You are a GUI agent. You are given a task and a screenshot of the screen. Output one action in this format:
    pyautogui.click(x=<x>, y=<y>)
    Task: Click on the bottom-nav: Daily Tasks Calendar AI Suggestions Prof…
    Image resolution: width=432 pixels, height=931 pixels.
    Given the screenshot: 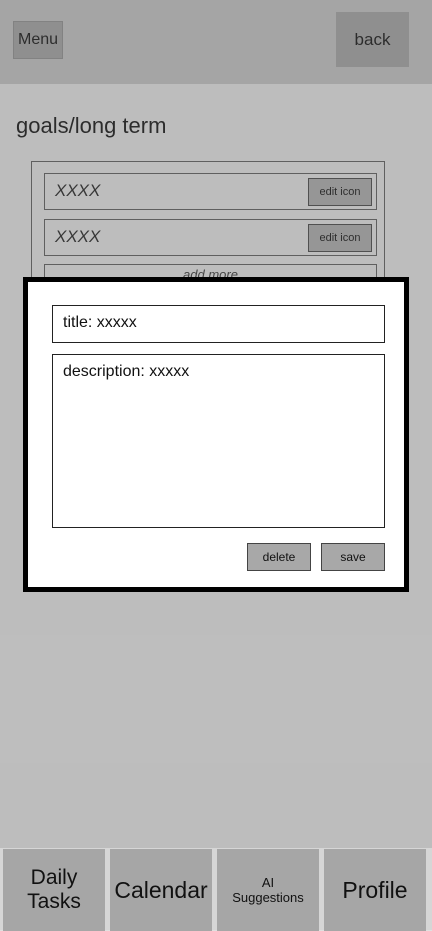 What is the action you would take?
    pyautogui.click(x=216, y=889)
    